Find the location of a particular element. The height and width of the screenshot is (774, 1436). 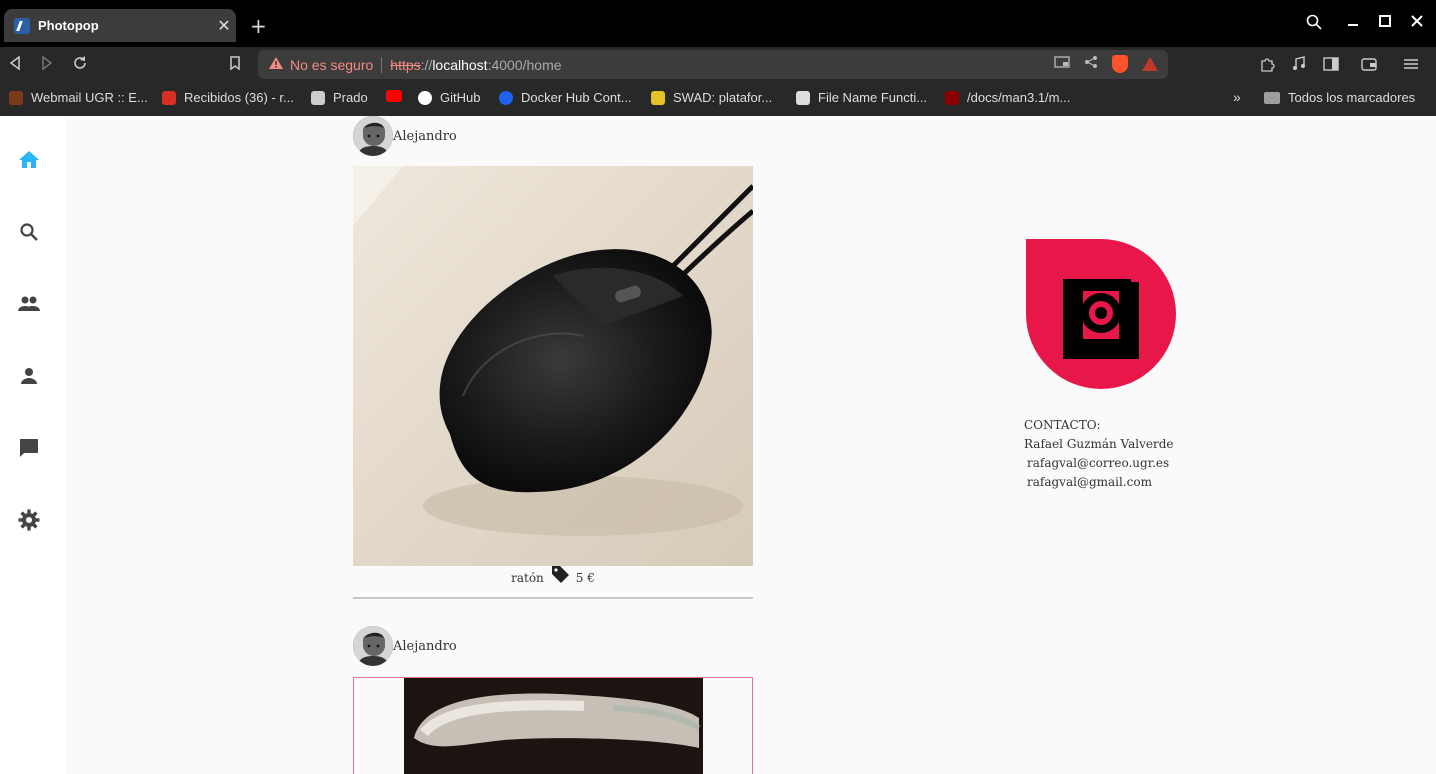

address-bar-actions is located at coordinates (1106, 64).